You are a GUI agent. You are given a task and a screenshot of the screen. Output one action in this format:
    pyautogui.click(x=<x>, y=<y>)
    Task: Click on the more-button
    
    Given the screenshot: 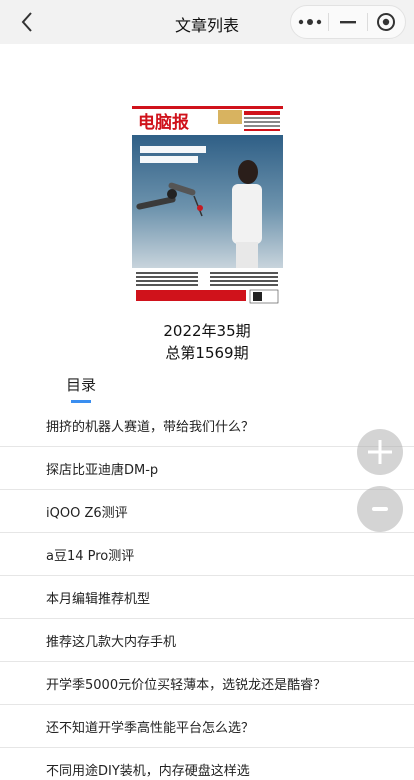 What is the action you would take?
    pyautogui.click(x=309, y=22)
    